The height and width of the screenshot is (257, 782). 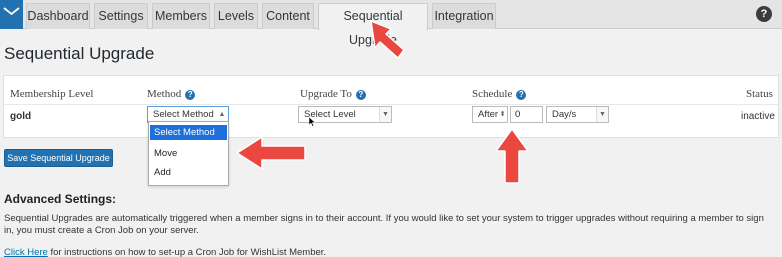 I want to click on method-dropdown-list: Select Method Move Add, so click(x=188, y=153).